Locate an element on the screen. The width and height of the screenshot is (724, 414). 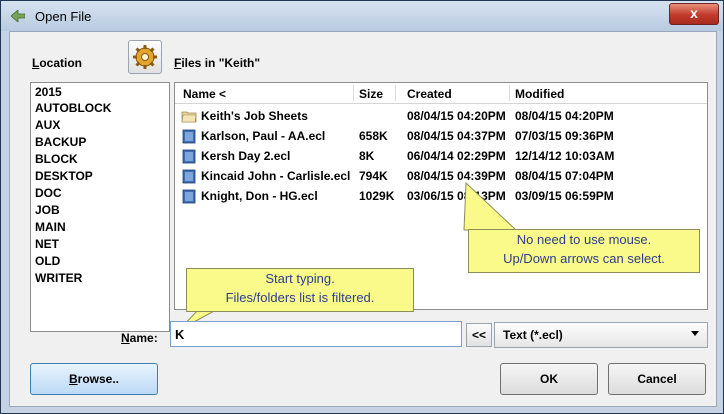
location-item: MAIN is located at coordinates (50, 227).